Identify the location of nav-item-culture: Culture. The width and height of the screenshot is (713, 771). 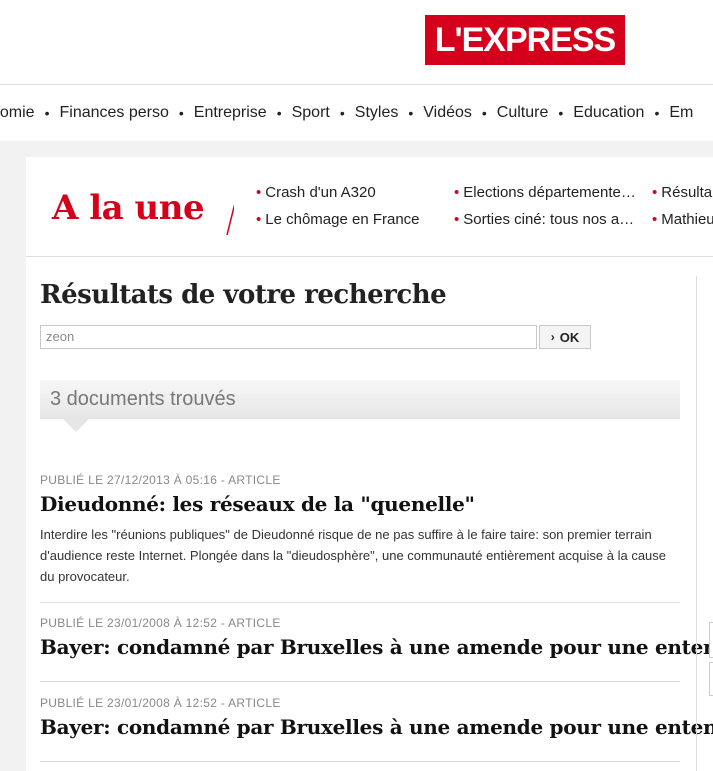
(523, 113).